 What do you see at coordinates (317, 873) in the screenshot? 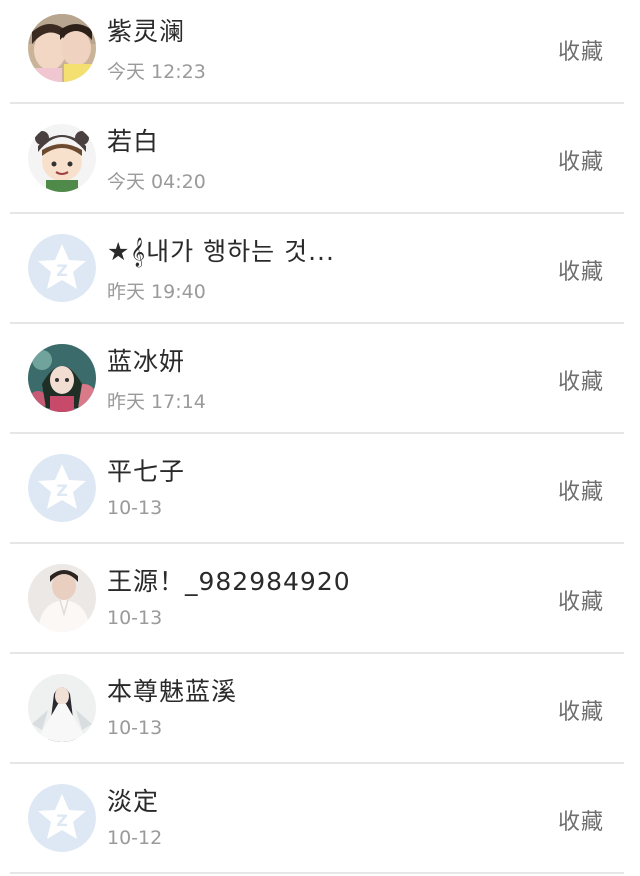
I see `divider` at bounding box center [317, 873].